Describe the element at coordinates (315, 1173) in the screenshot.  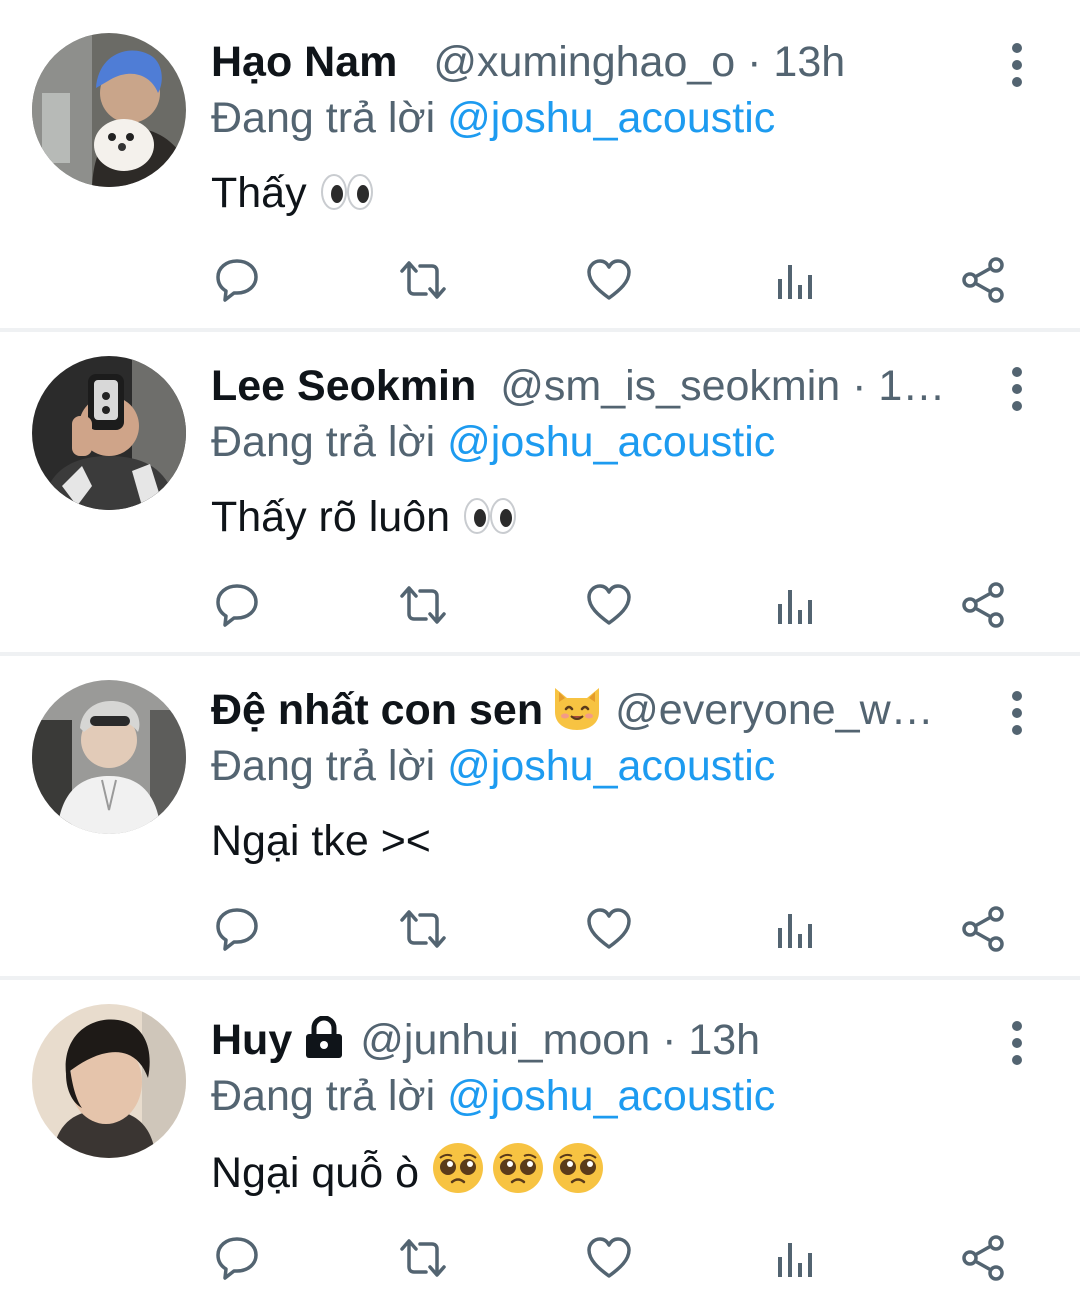
I see `tweet-text-content: Ngại quỗ ò` at that location.